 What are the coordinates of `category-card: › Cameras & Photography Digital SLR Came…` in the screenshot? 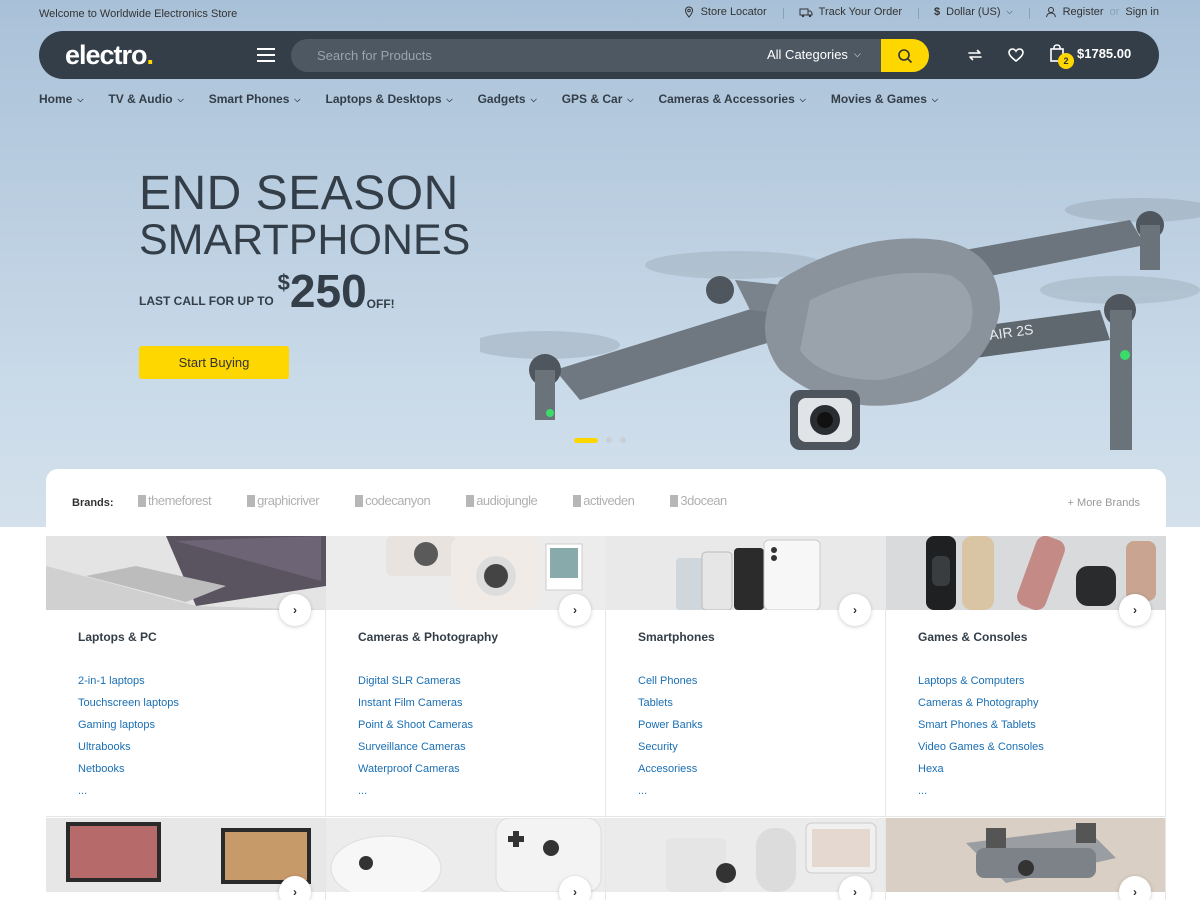 It's located at (466, 676).